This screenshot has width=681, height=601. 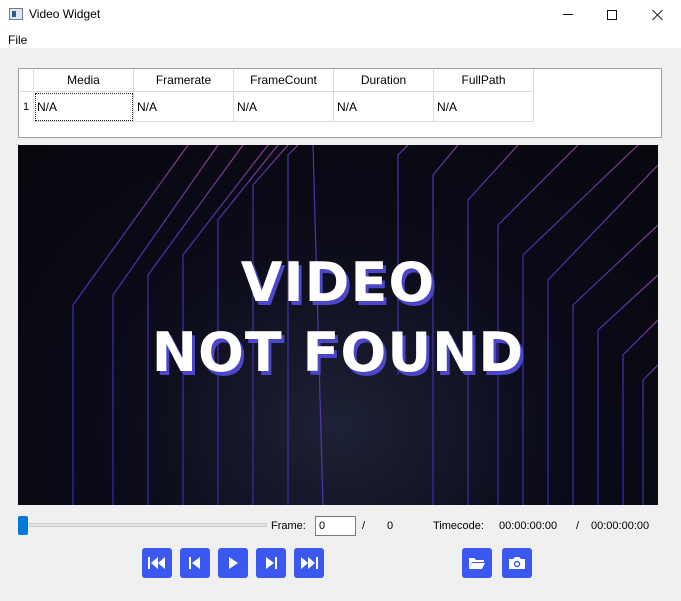 I want to click on snapshot-button, so click(x=517, y=563).